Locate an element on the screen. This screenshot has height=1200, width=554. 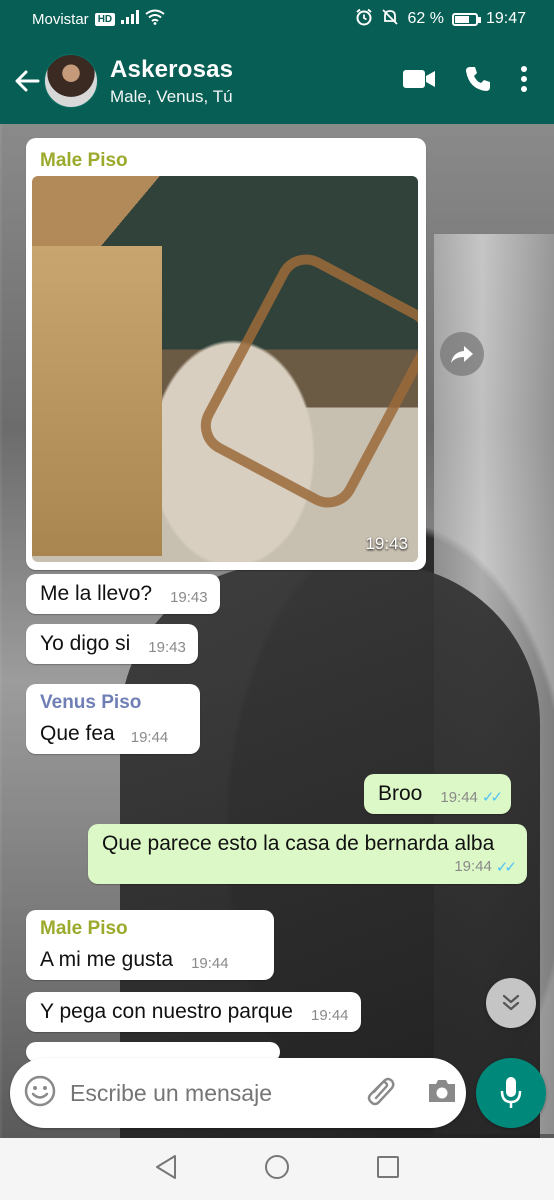
emoji-icon is located at coordinates (40, 1090).